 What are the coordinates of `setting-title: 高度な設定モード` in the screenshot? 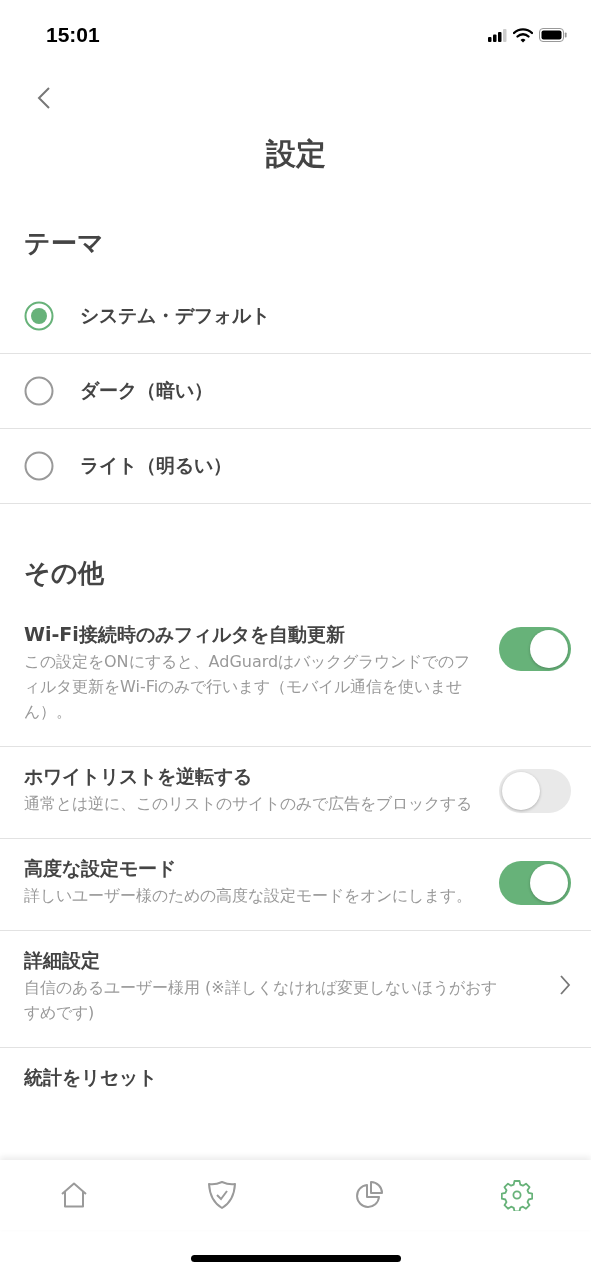 It's located at (100, 868).